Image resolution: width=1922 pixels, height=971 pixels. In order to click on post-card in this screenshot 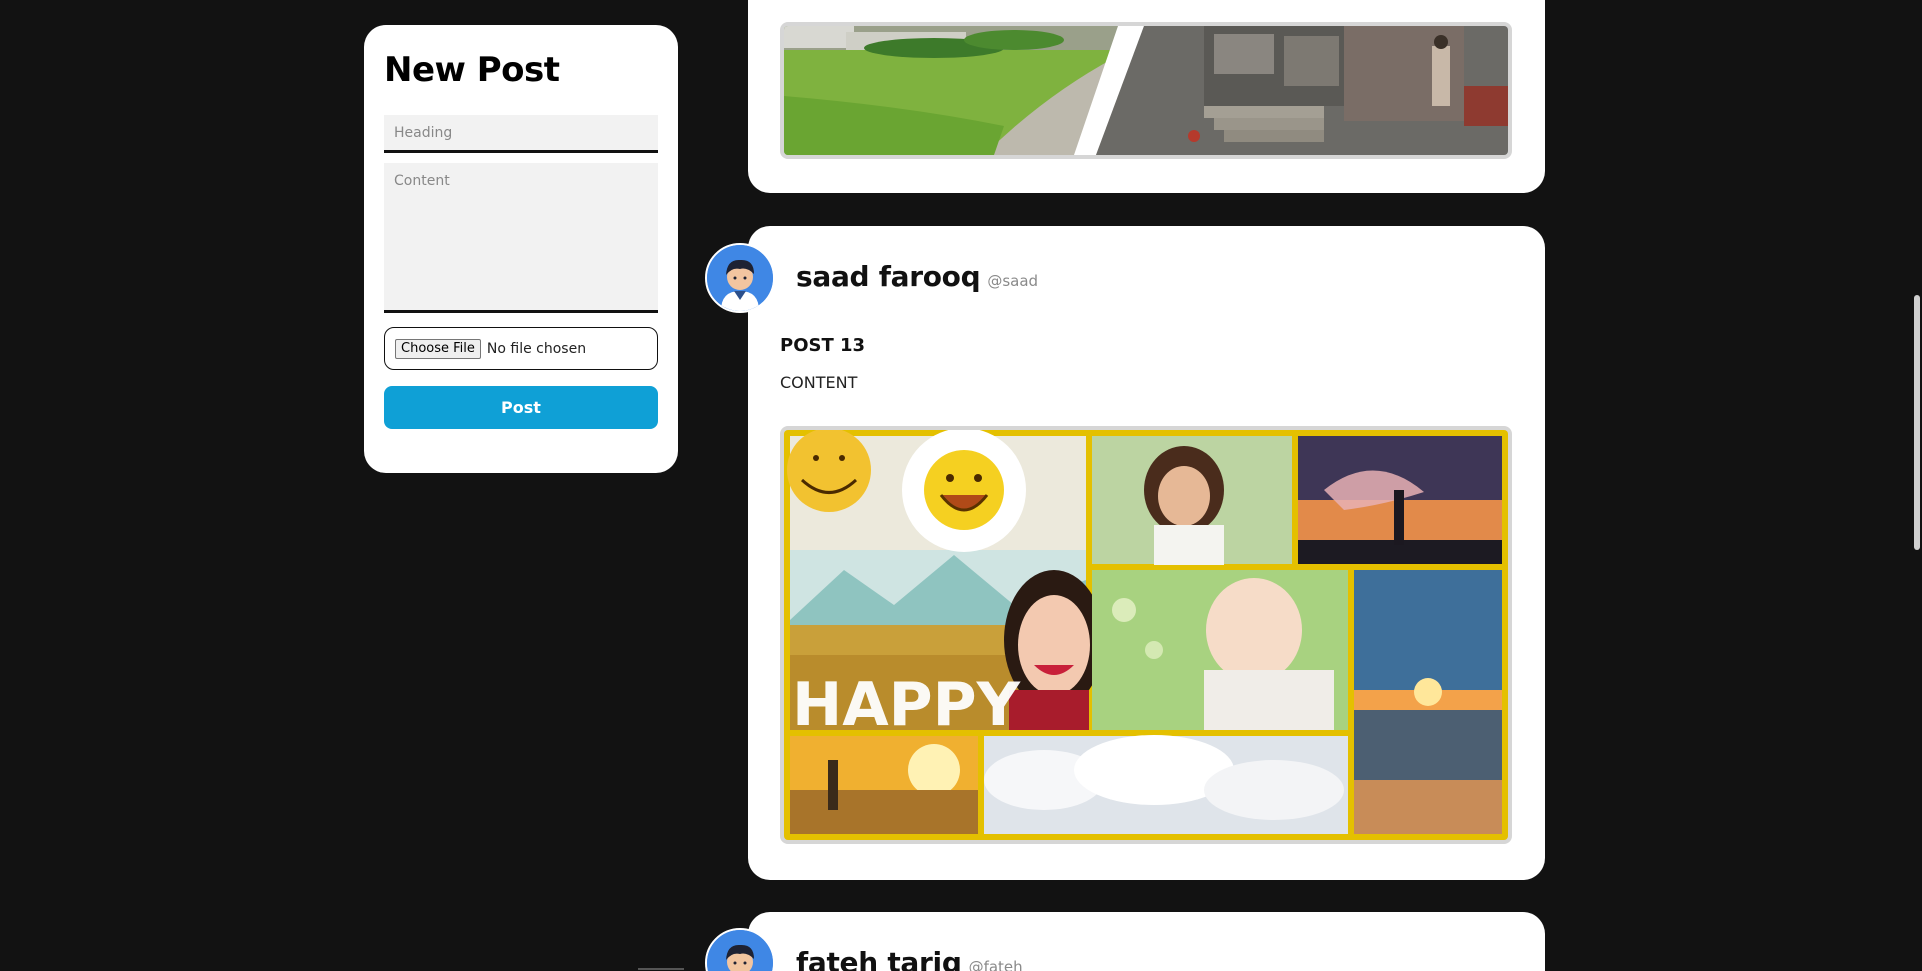, I will do `click(1146, 96)`.